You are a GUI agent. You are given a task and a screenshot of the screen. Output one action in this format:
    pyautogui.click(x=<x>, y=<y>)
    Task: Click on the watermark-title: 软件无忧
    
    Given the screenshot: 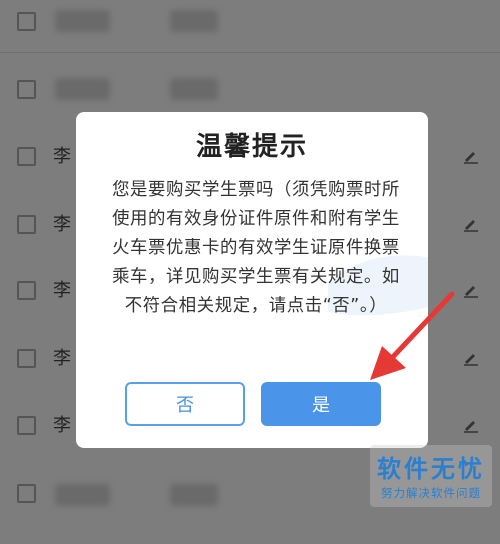 What is the action you would take?
    pyautogui.click(x=431, y=469)
    